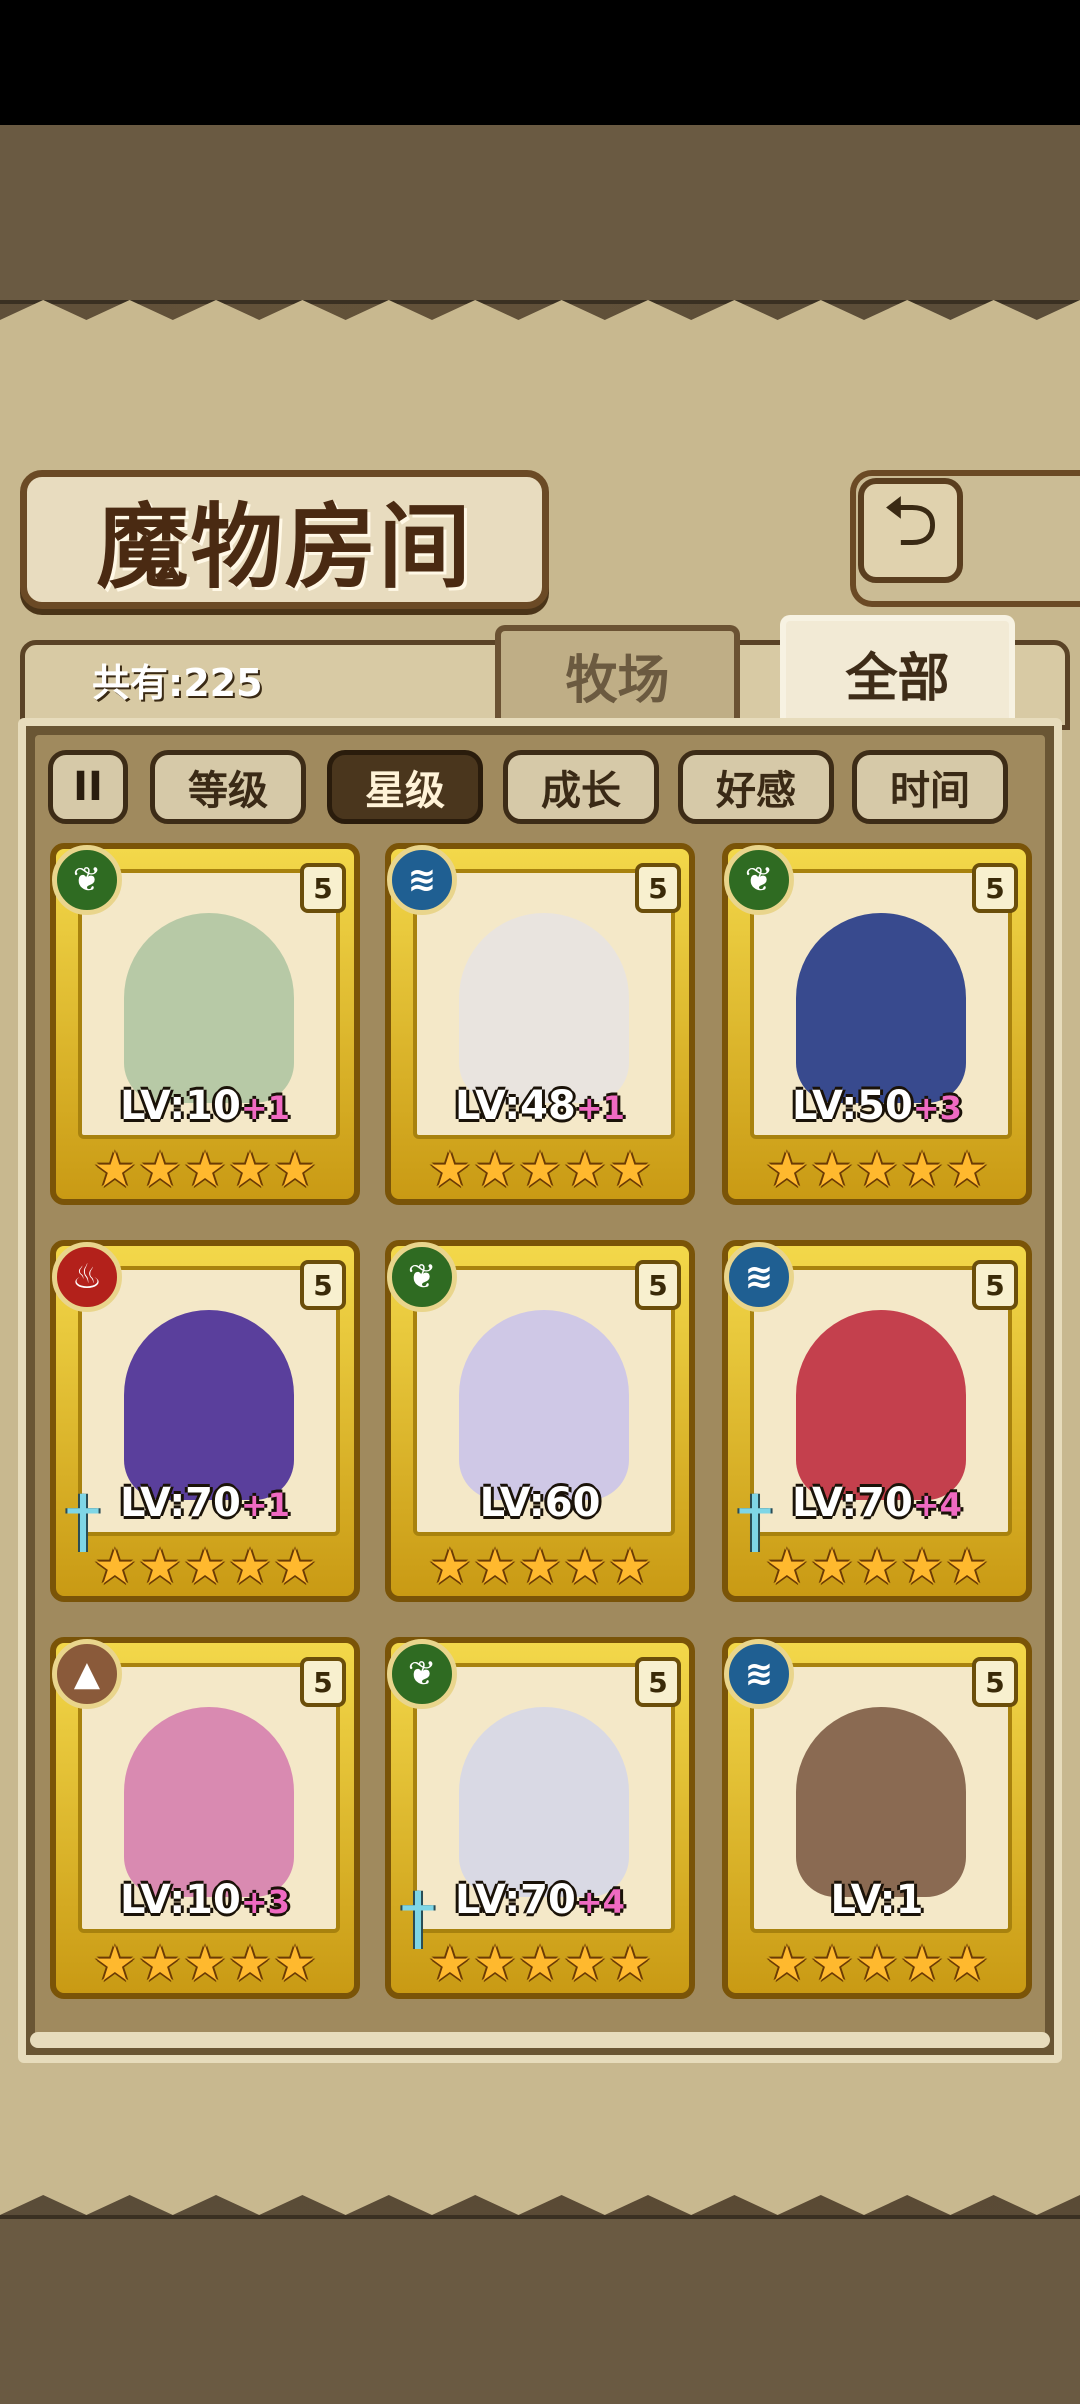 The image size is (1080, 2404). Describe the element at coordinates (405, 787) in the screenshot. I see `sort-star-button: 星级` at that location.